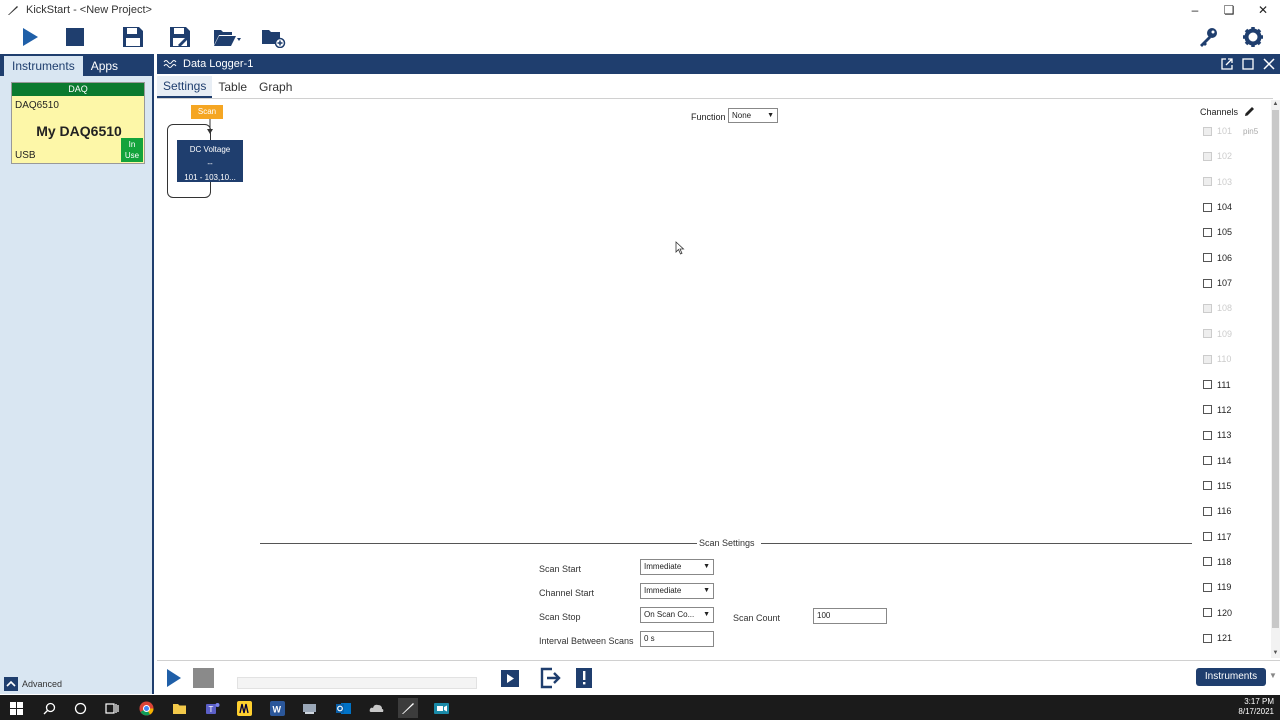 The width and height of the screenshot is (1280, 720). What do you see at coordinates (1217, 435) in the screenshot?
I see `channel-row: 113` at bounding box center [1217, 435].